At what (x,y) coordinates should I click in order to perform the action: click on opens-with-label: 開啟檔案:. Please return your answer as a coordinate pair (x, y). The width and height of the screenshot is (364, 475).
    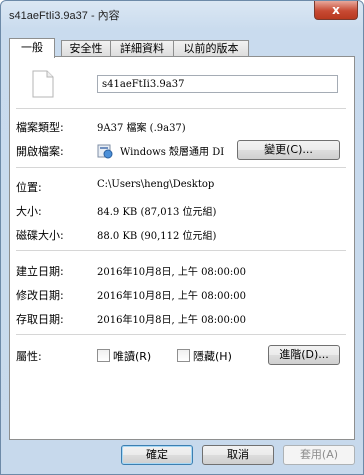
    Looking at the image, I should click on (40, 151).